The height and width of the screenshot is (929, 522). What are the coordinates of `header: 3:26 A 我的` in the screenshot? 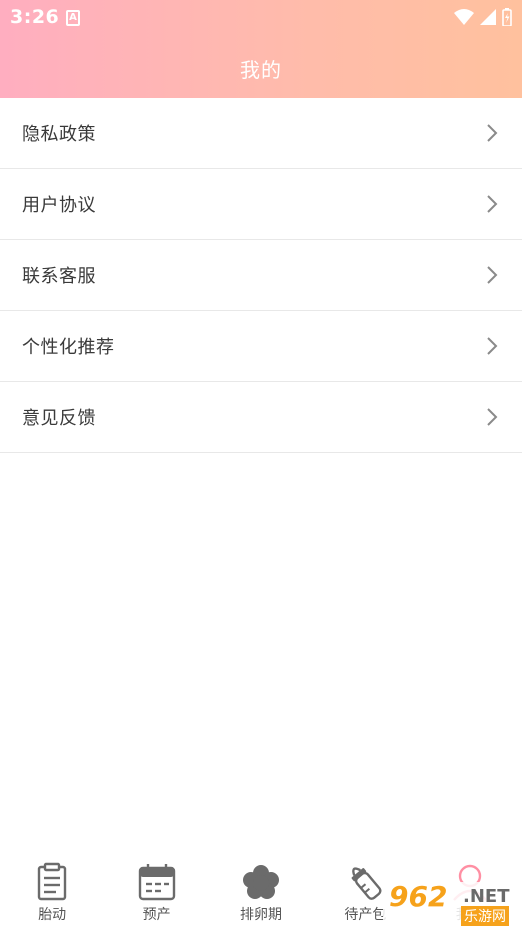 It's located at (261, 49).